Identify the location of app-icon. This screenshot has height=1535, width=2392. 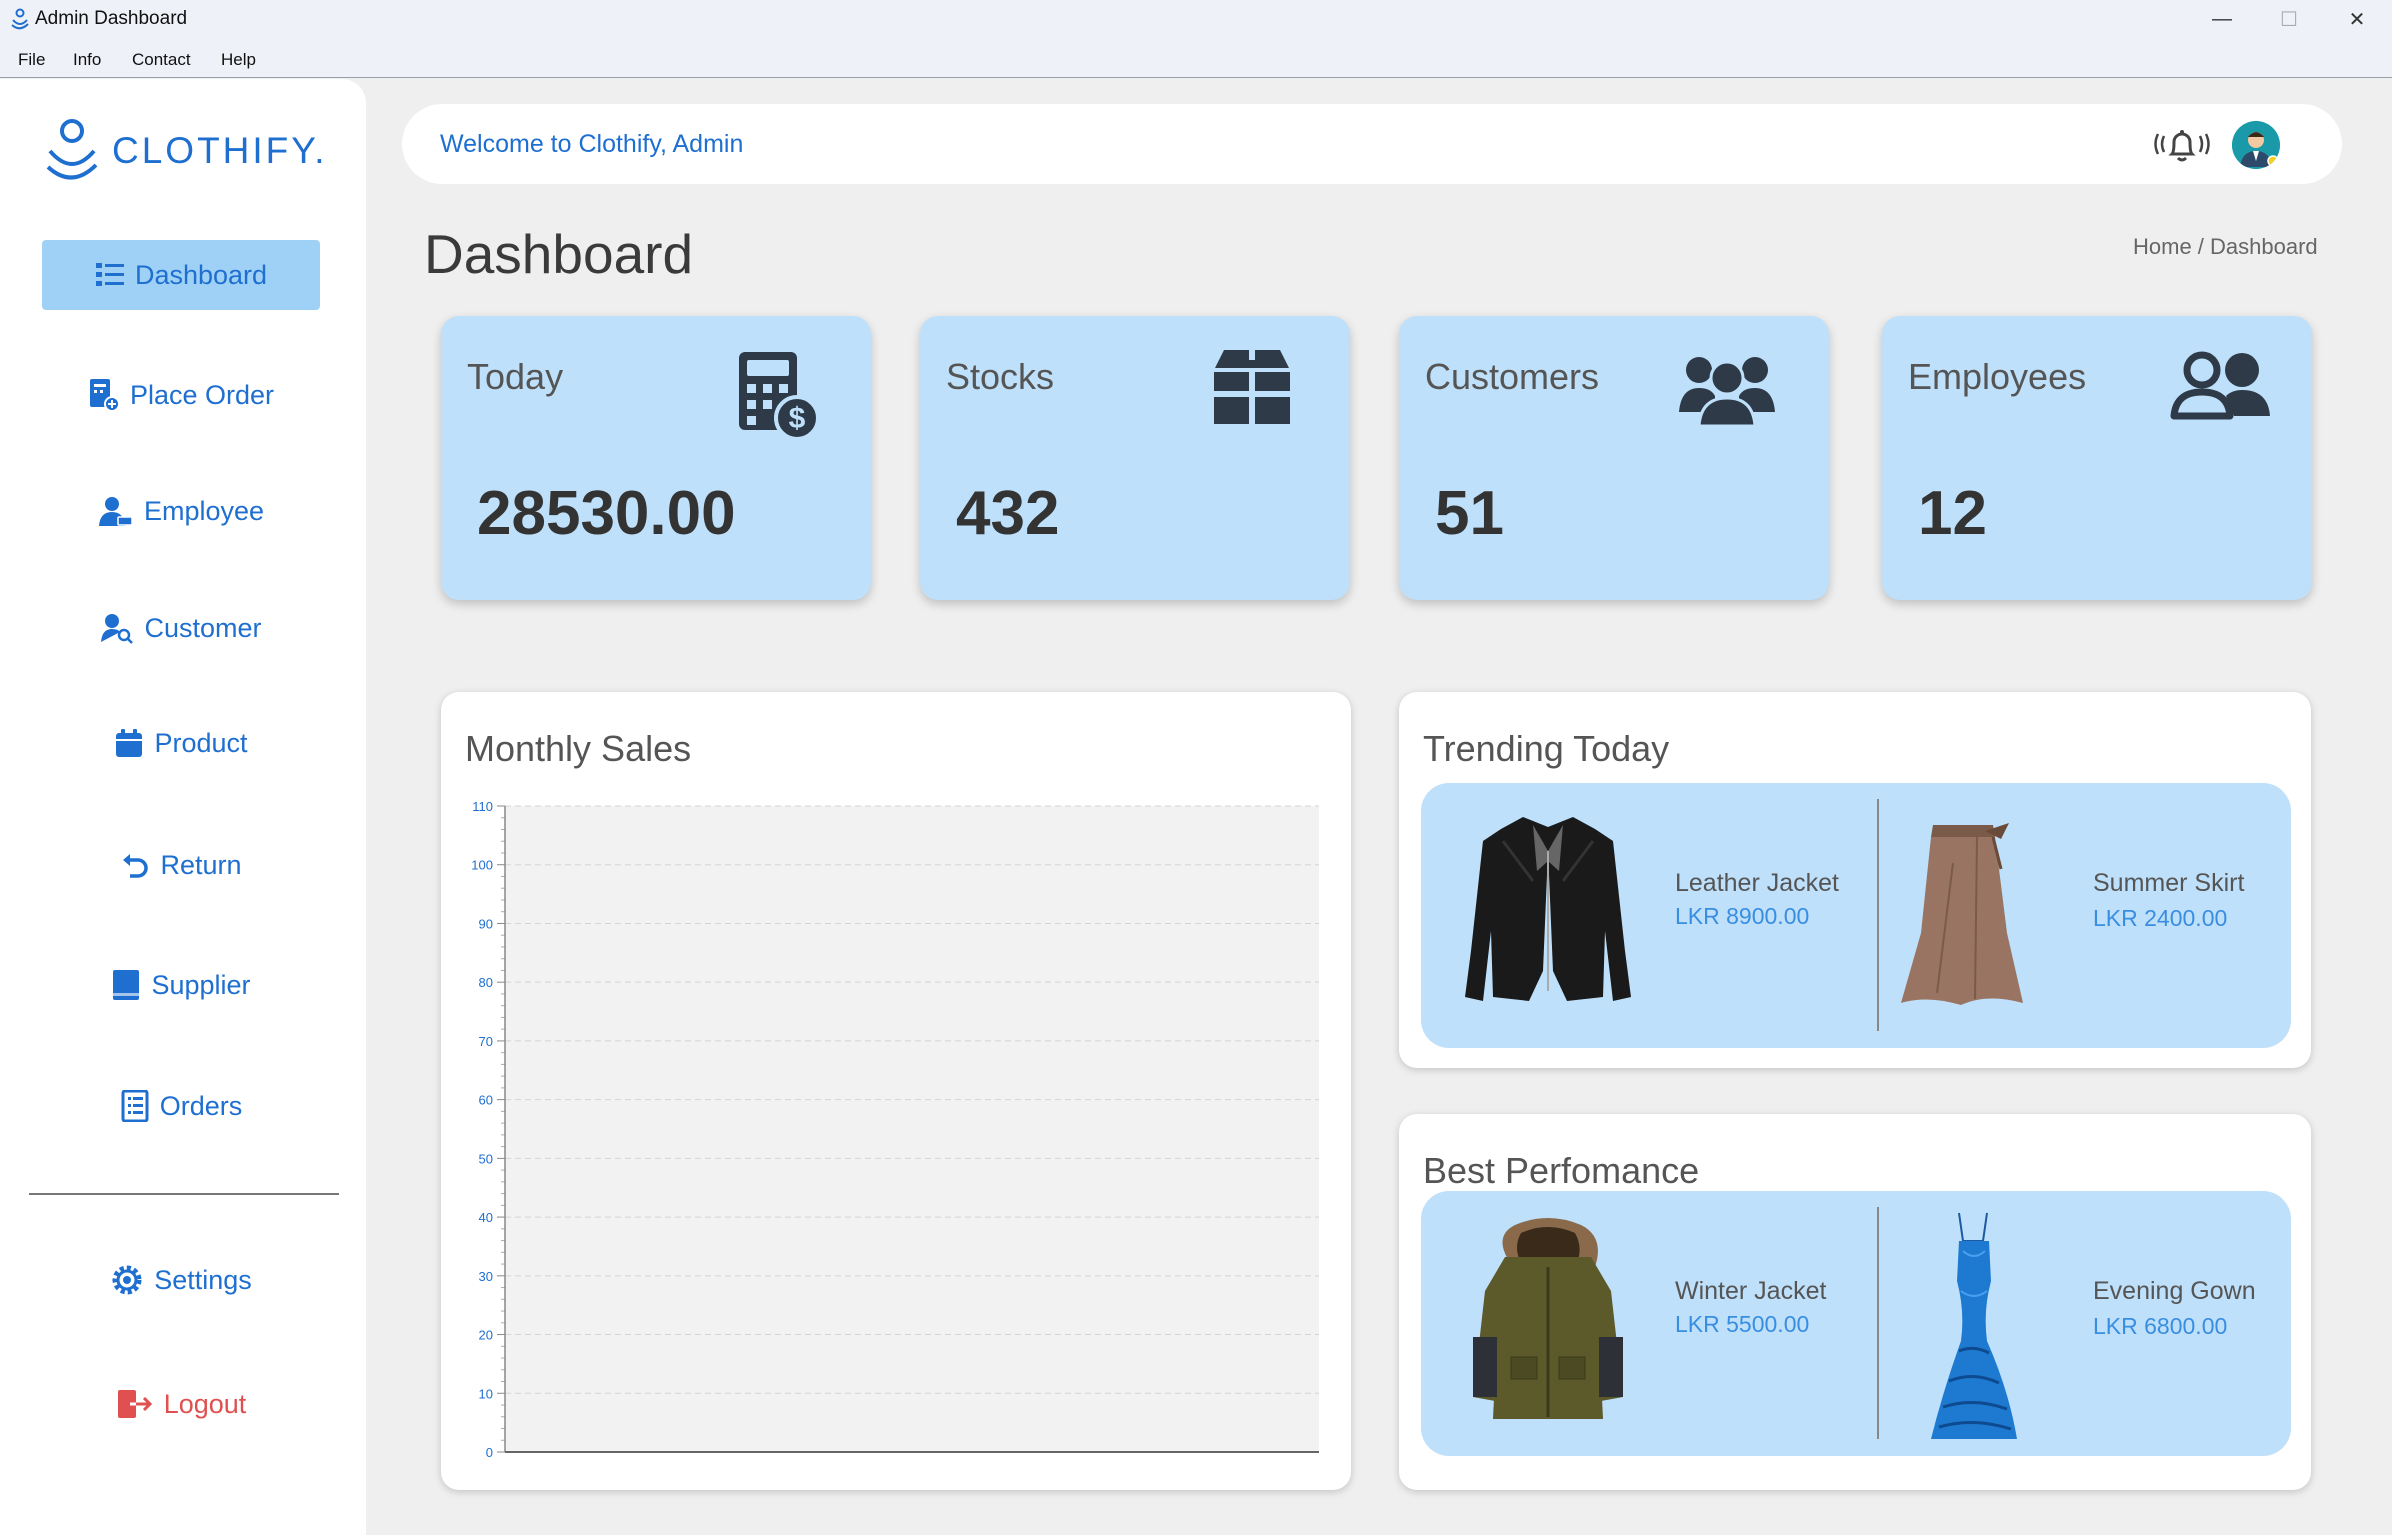
(20, 19).